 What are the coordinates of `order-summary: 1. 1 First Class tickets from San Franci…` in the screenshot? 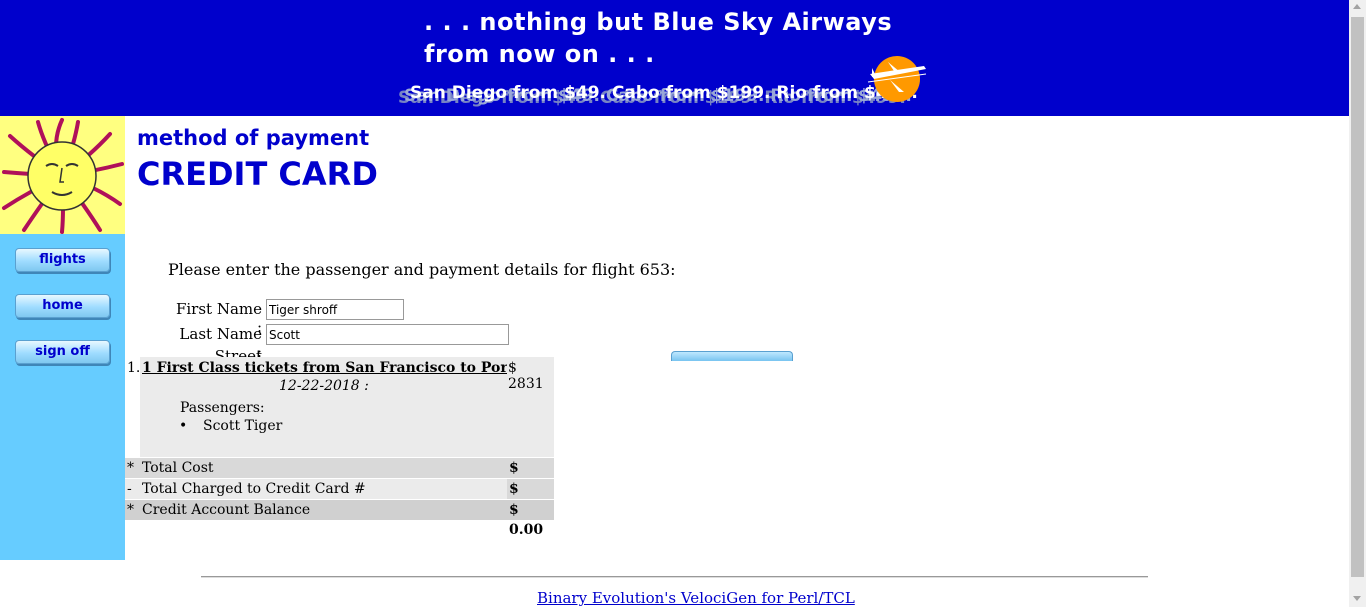 It's located at (339, 447).